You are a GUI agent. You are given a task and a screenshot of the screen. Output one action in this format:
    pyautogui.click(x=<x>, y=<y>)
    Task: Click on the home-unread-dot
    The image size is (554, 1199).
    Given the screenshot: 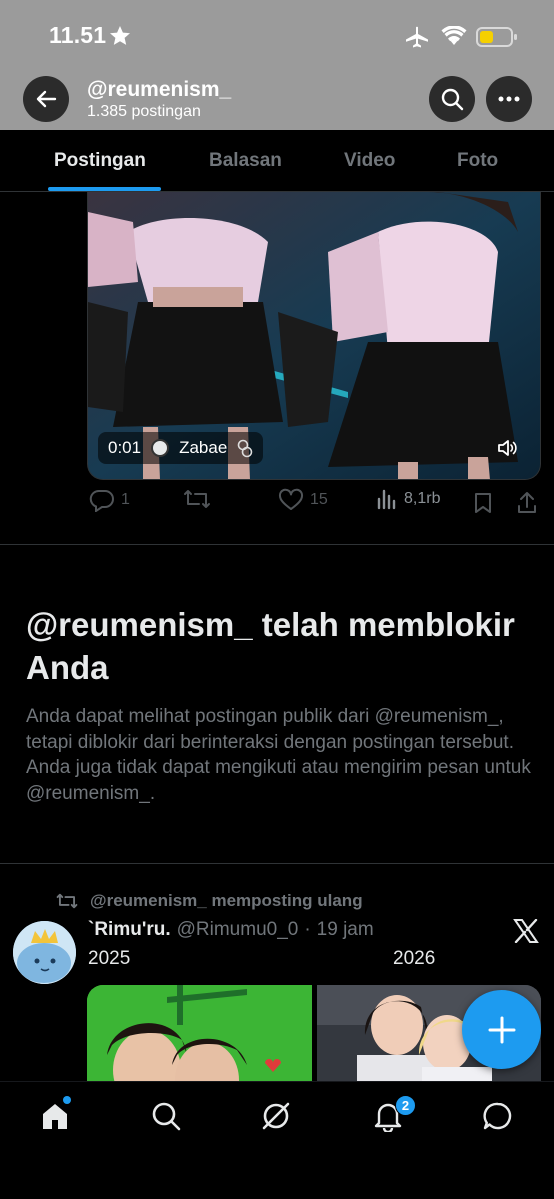 What is the action you would take?
    pyautogui.click(x=67, y=1100)
    